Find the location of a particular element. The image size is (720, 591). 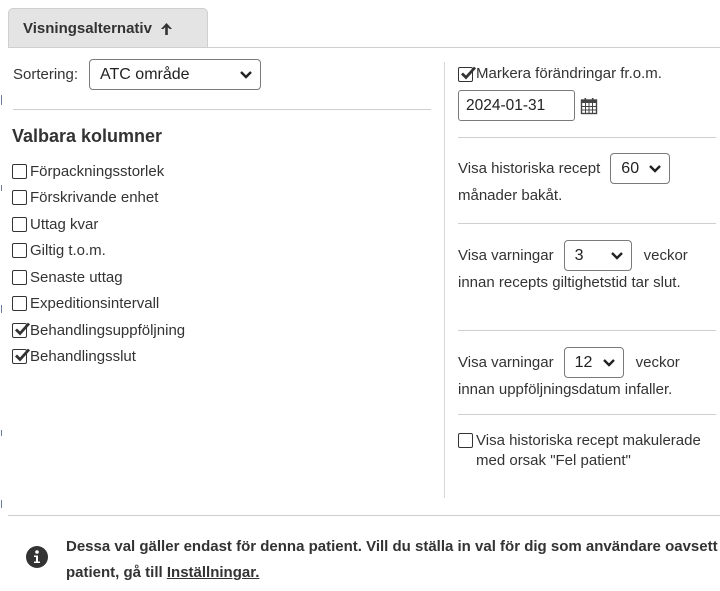

arrow-up-icon is located at coordinates (166, 29).